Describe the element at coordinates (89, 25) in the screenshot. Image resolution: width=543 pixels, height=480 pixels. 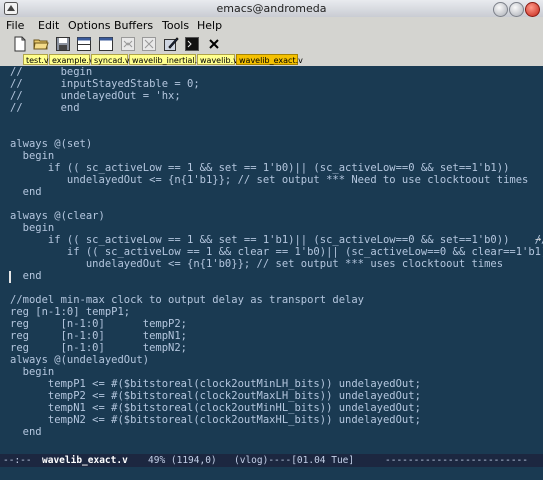
I see `menu-options: Options` at that location.